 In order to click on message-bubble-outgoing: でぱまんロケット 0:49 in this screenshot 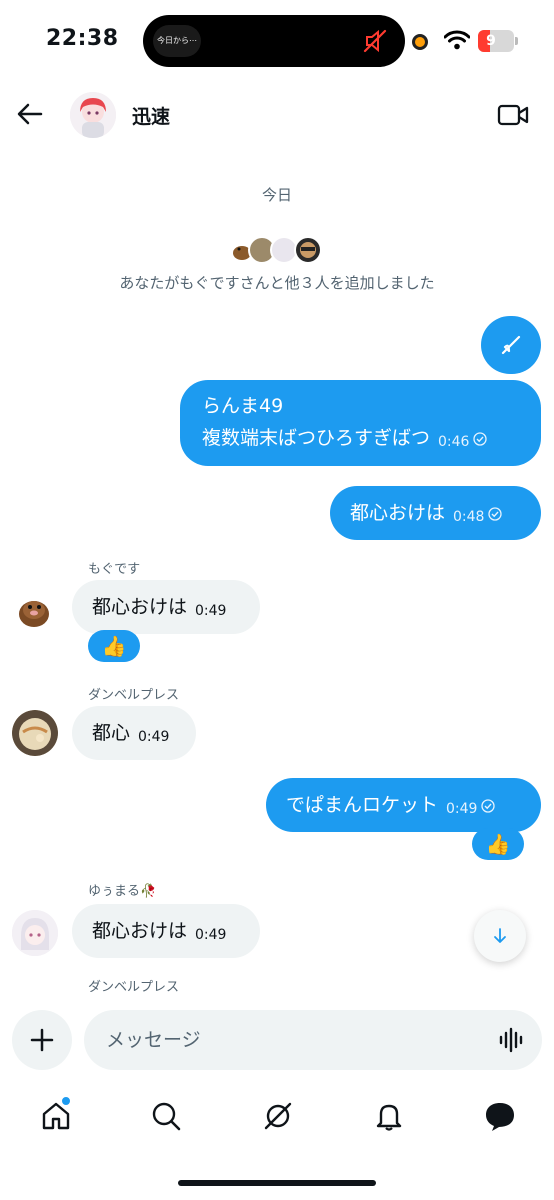, I will do `click(403, 805)`.